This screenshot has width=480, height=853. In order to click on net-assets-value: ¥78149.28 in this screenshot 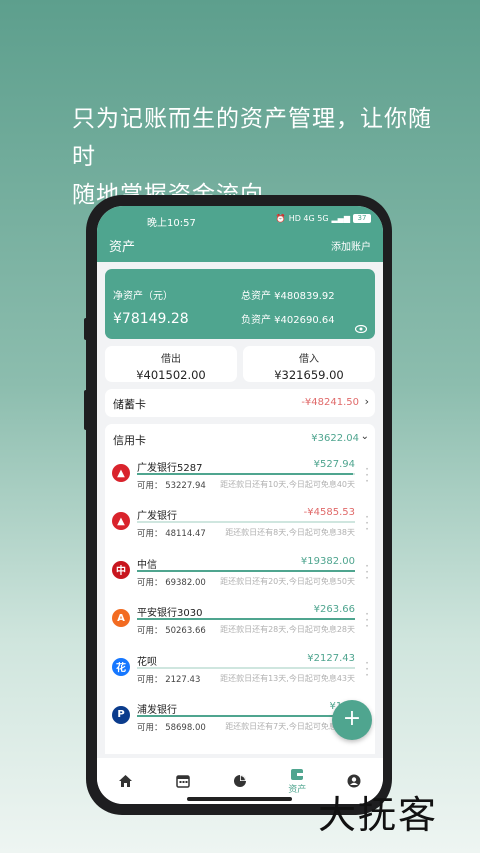, I will do `click(151, 319)`.